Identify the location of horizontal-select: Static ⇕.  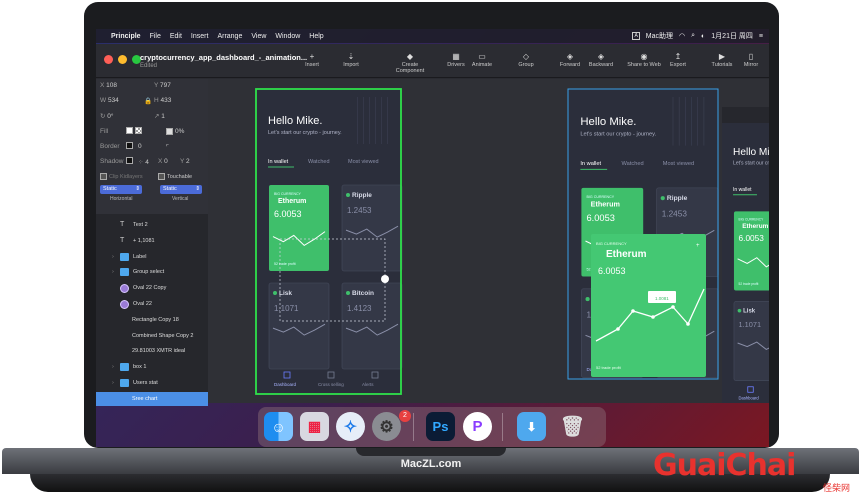
(121, 189).